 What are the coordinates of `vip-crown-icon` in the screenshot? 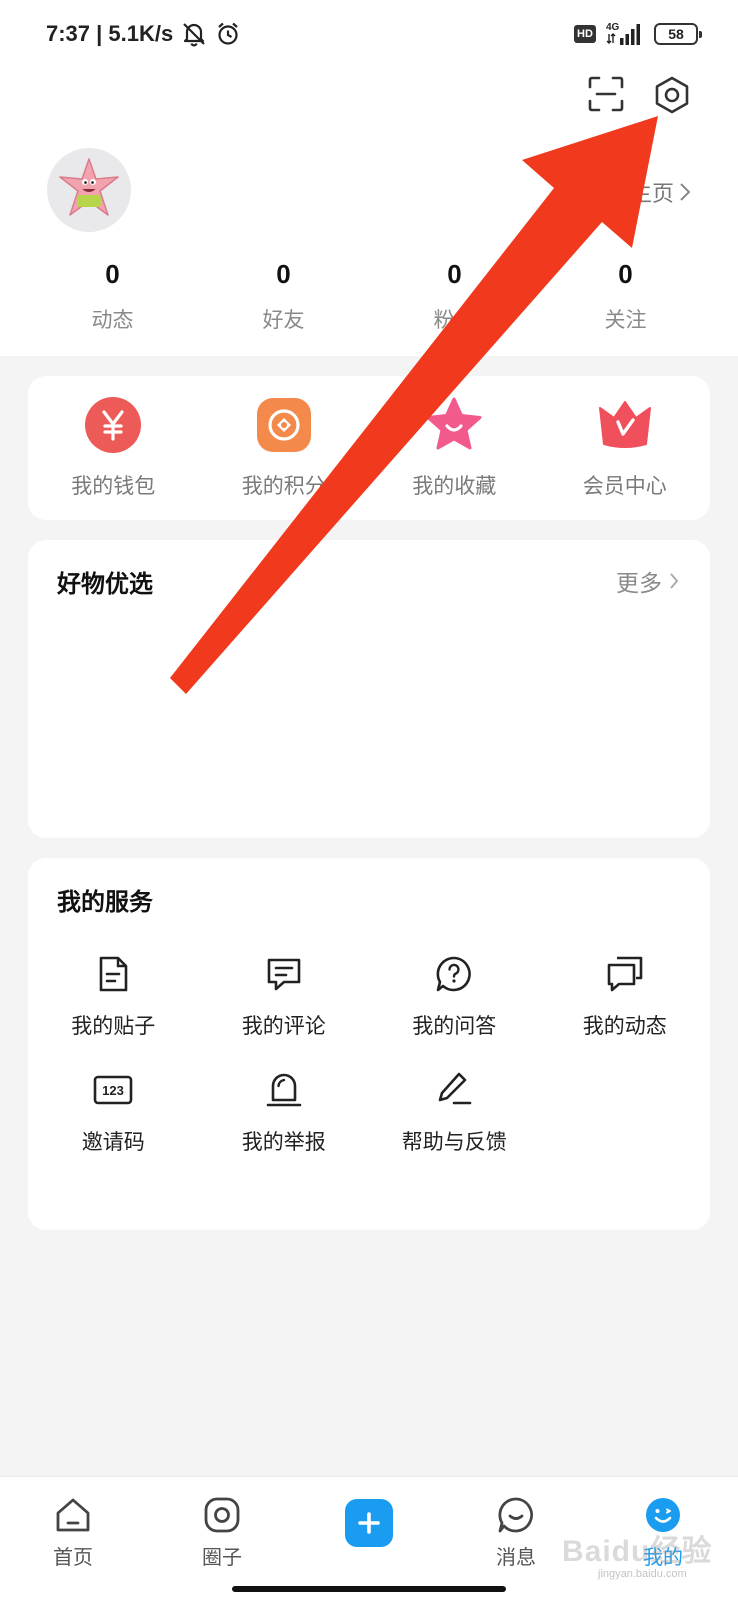 It's located at (625, 425).